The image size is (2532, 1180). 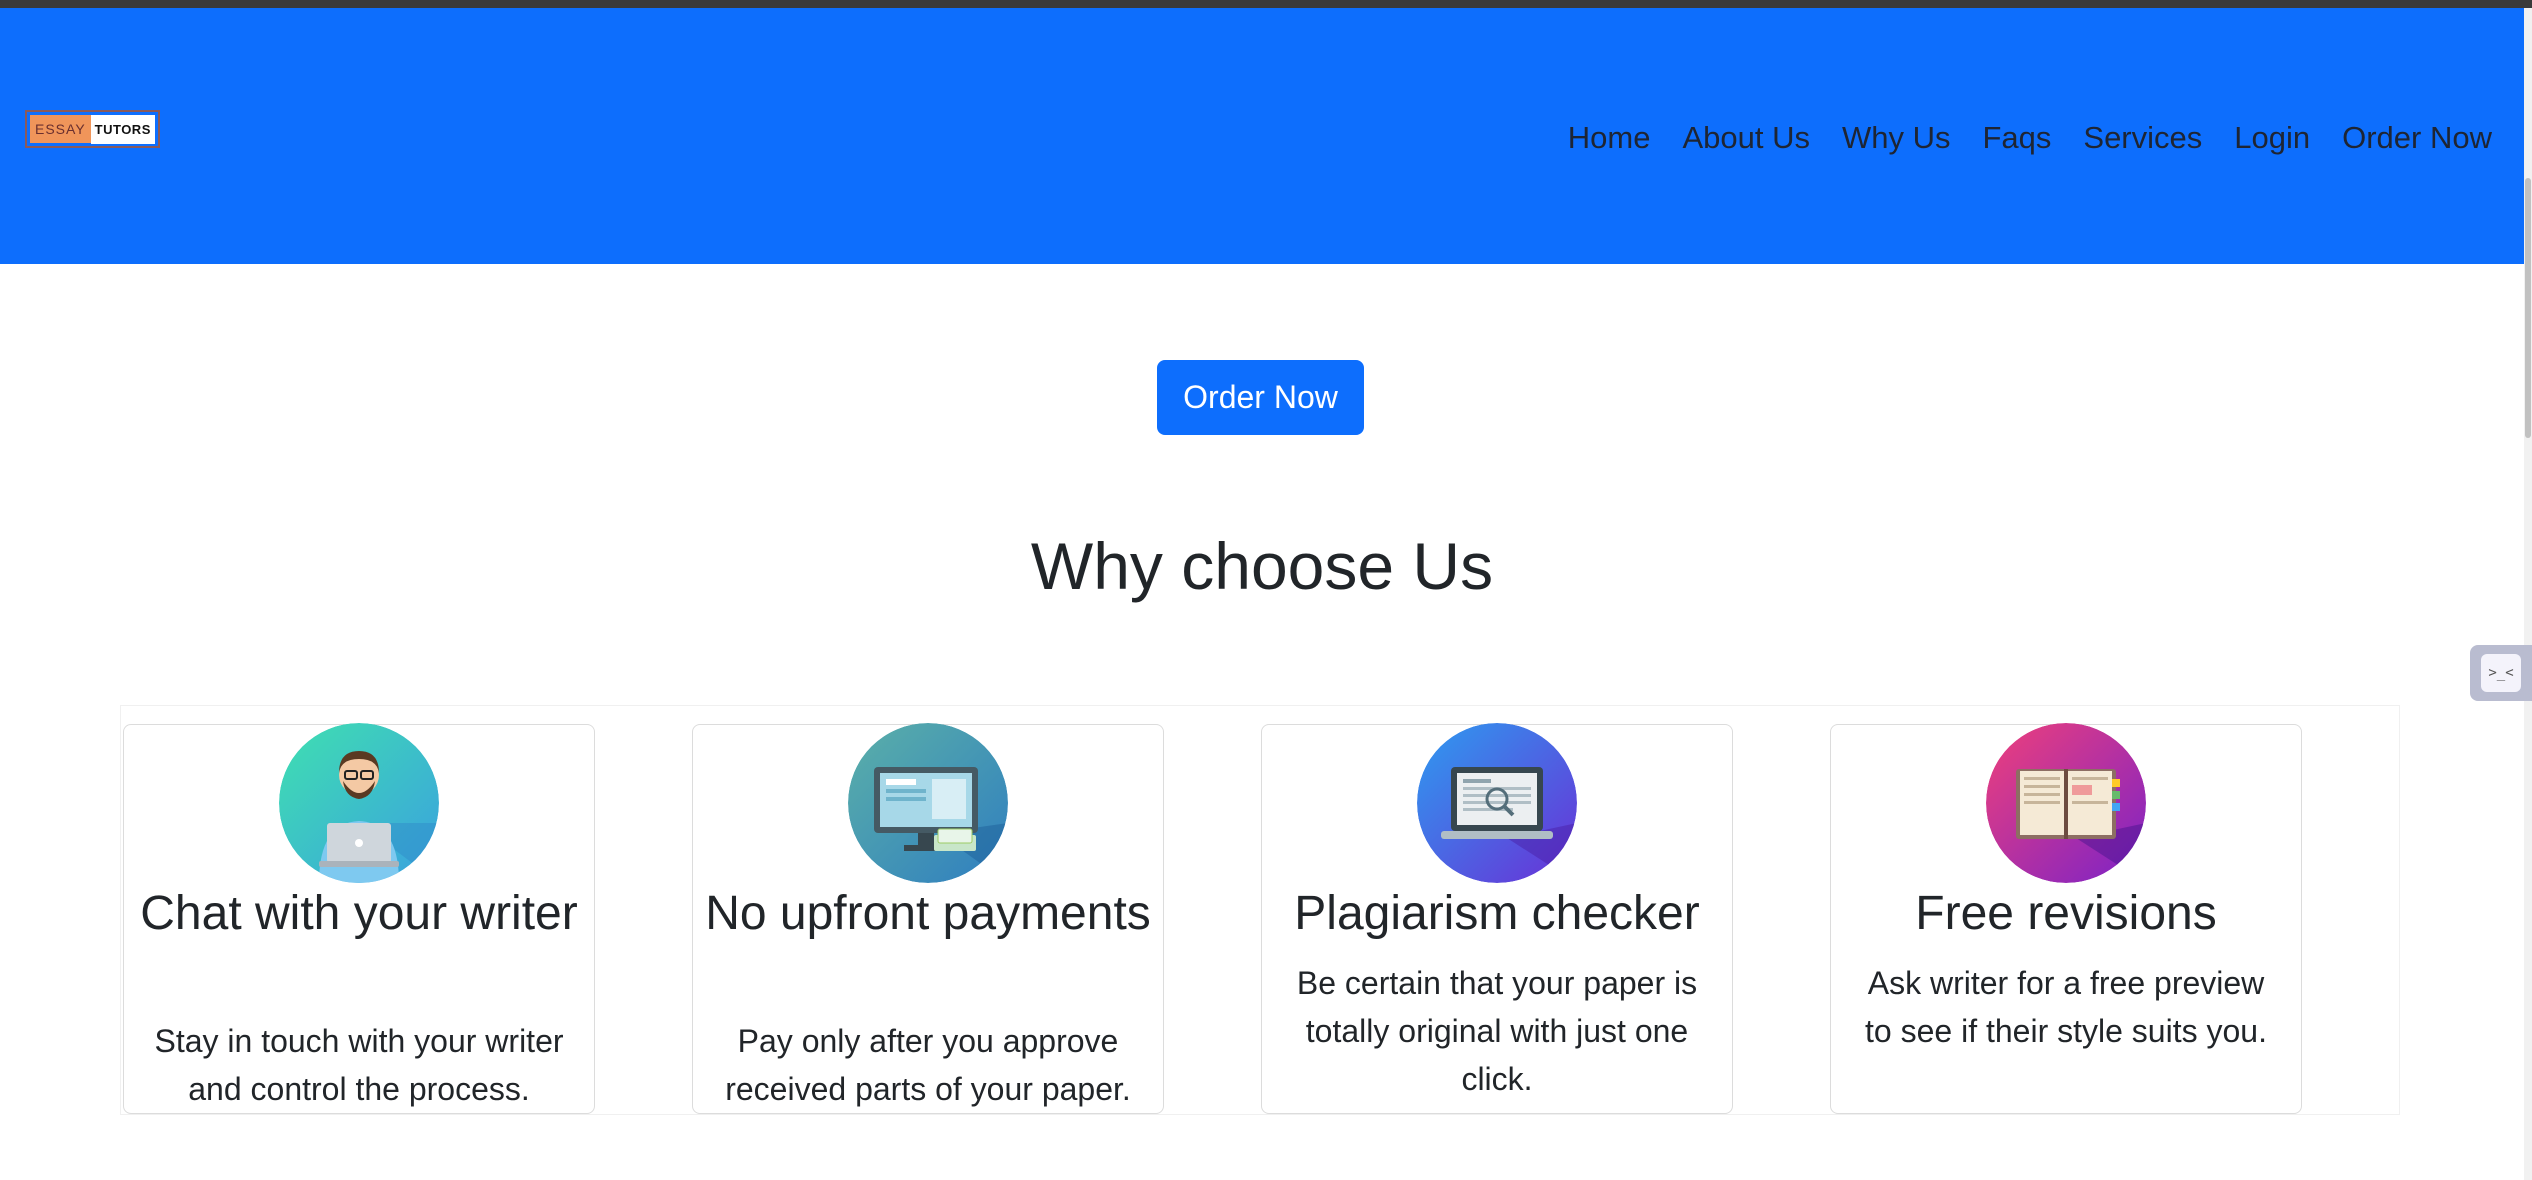 What do you see at coordinates (2016, 138) in the screenshot?
I see `nav-faqs: Faqs` at bounding box center [2016, 138].